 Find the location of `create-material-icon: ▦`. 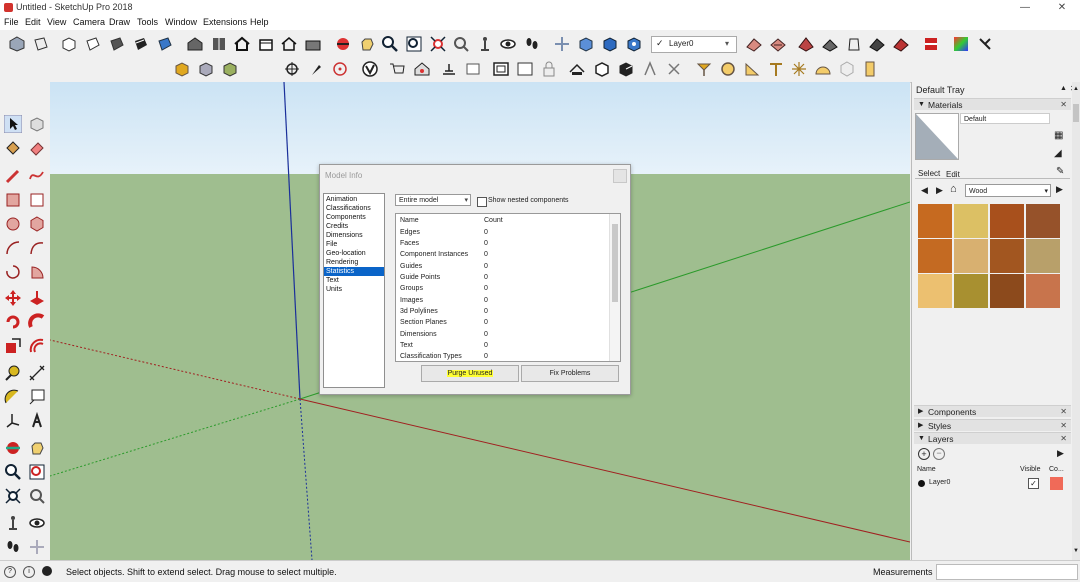

create-material-icon: ▦ is located at coordinates (1058, 135).